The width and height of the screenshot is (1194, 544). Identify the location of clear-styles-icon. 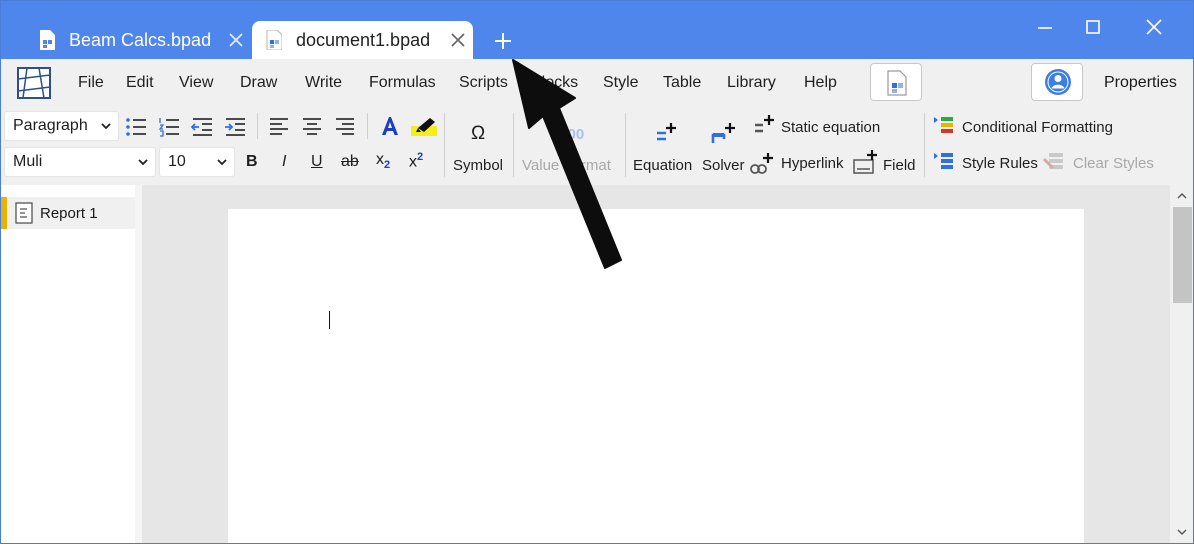
(1053, 161).